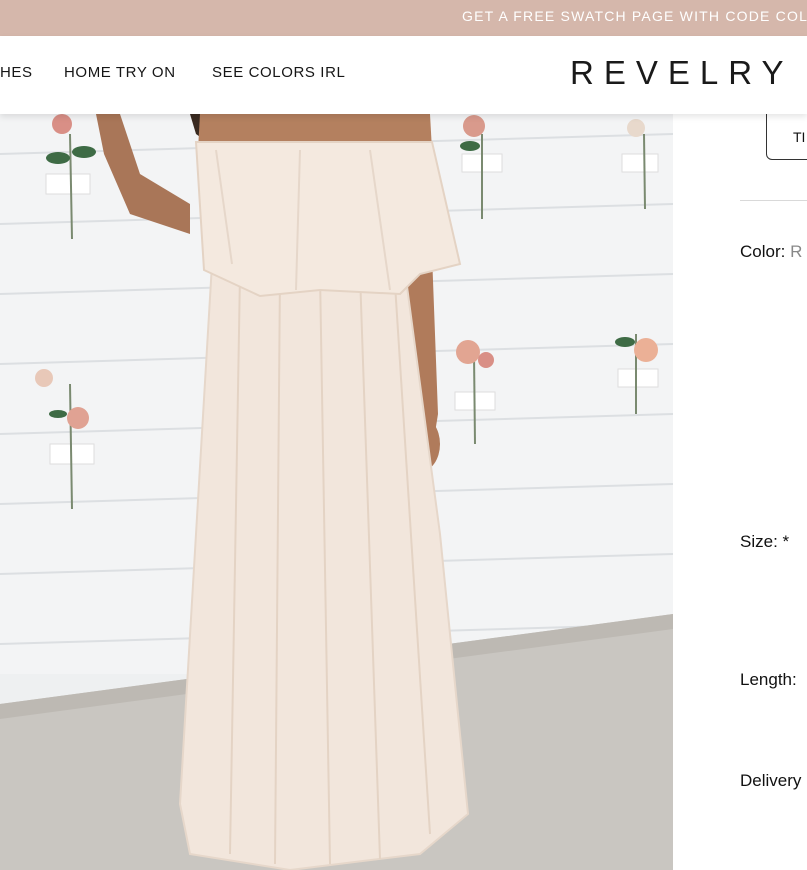  Describe the element at coordinates (796, 251) in the screenshot. I see `color-value: R` at that location.